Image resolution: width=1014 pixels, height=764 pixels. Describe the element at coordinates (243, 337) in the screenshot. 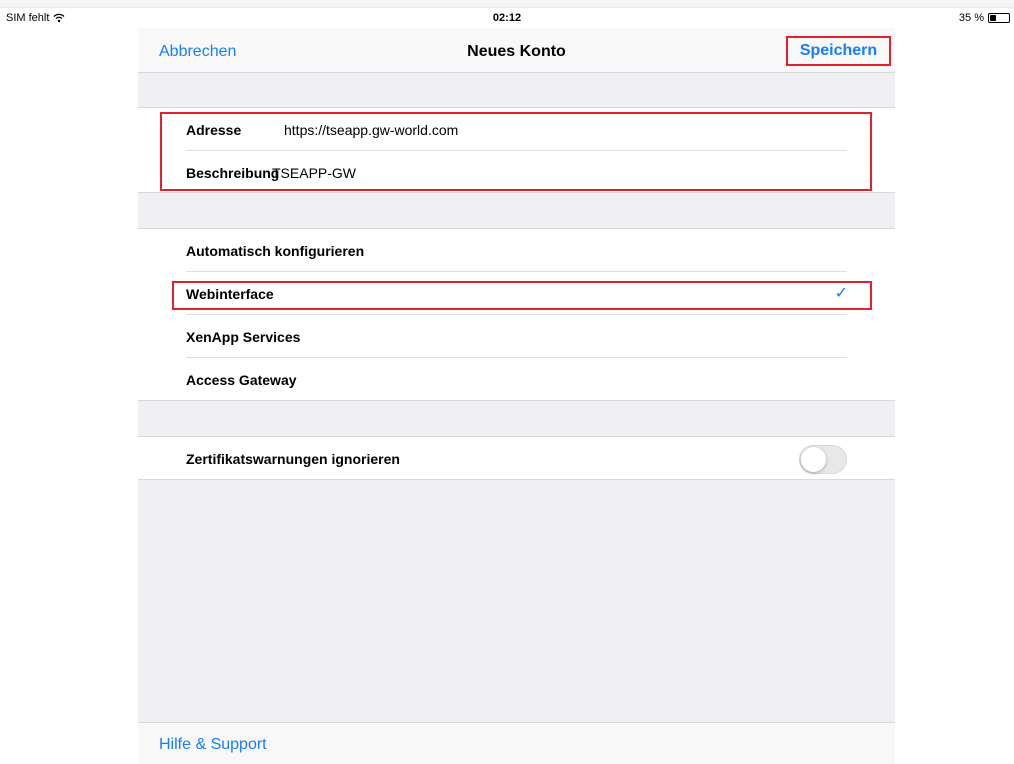

I see `option-label: XenApp Services` at that location.